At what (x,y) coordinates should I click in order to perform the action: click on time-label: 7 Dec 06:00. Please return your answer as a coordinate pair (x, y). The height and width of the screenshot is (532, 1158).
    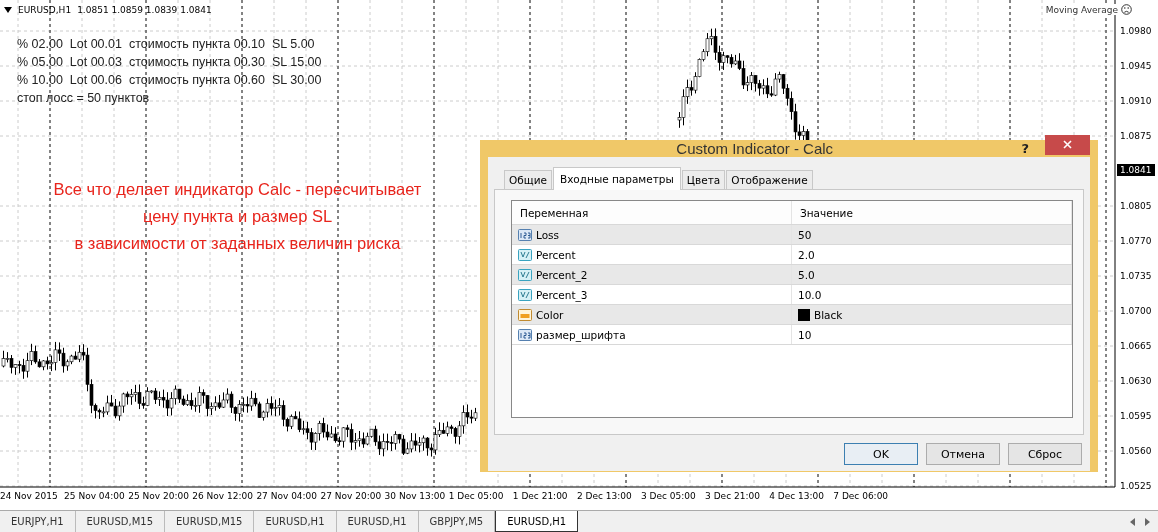
    Looking at the image, I should click on (861, 496).